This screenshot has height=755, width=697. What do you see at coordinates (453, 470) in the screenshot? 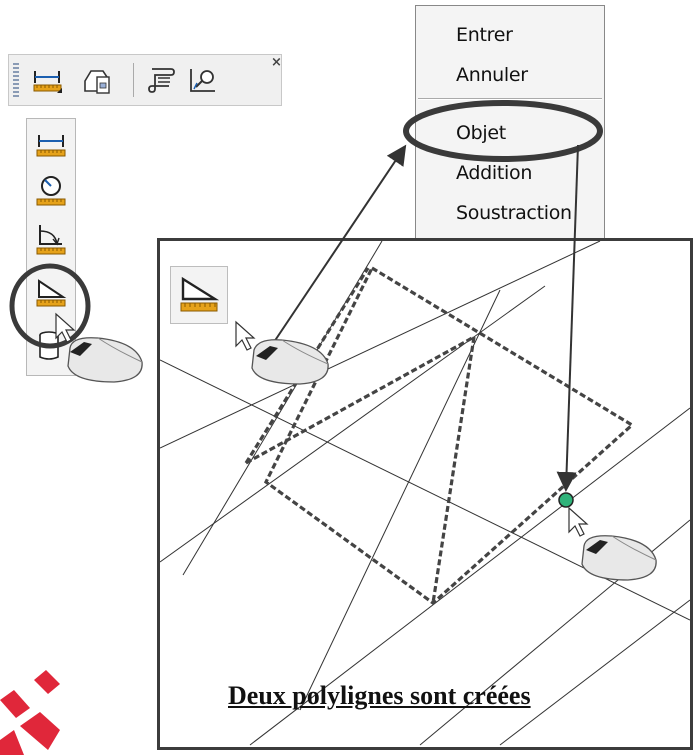
I see `polyline-edge` at bounding box center [453, 470].